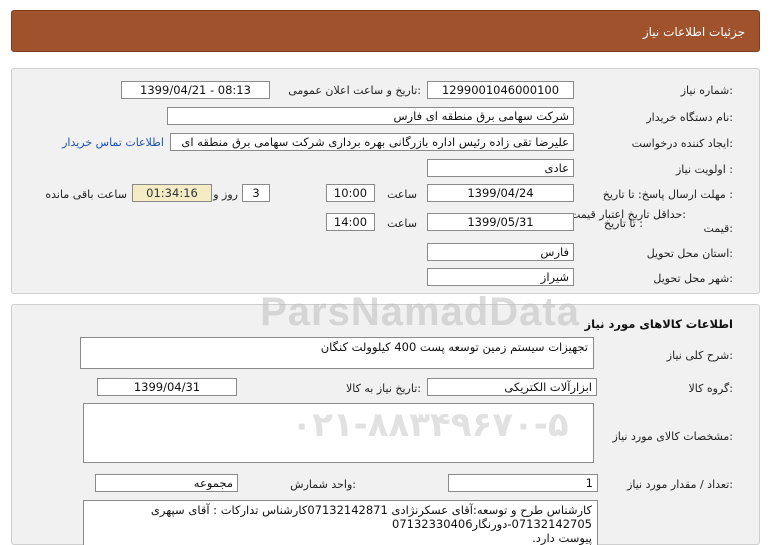 The width and height of the screenshot is (770, 545). I want to click on goods-section-title: اطلاعات کالاهای مورد نیاز, so click(658, 324).